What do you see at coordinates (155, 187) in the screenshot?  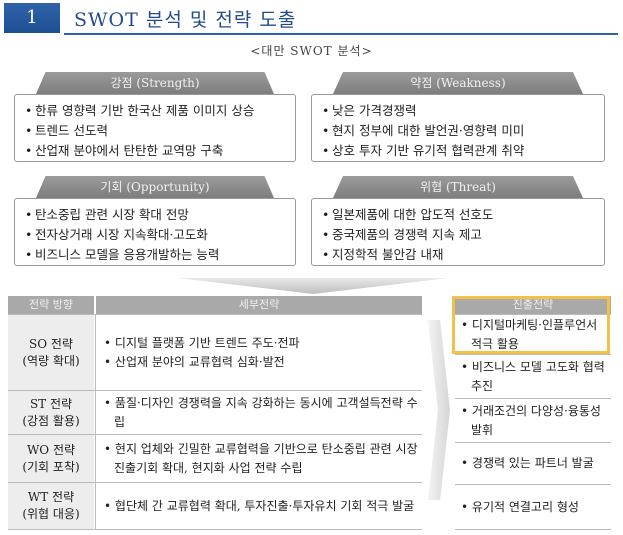 I see `opportunity-title: 기회 (Opportunity)` at bounding box center [155, 187].